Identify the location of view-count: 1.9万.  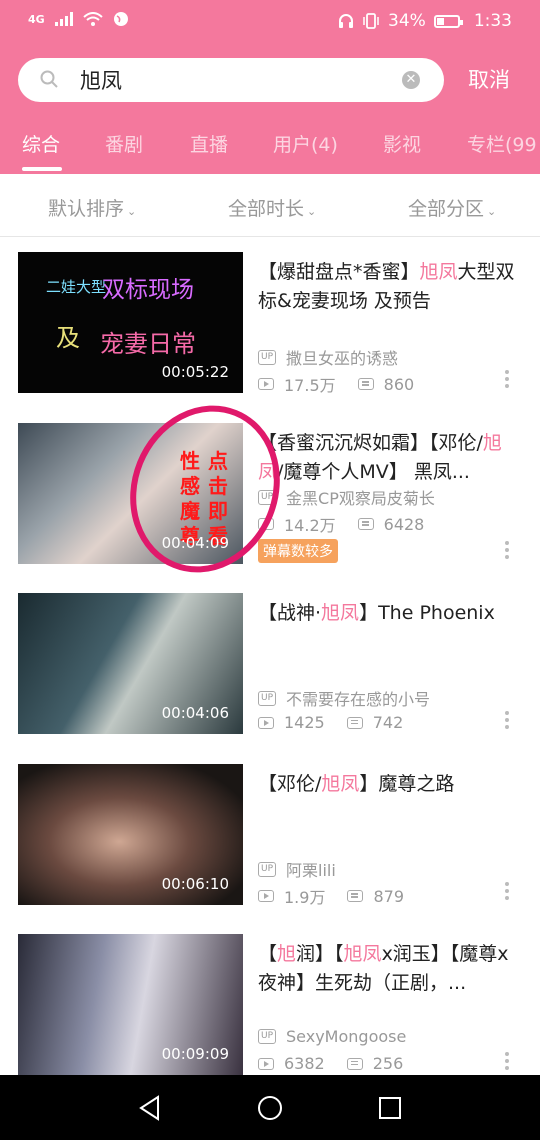
(305, 897).